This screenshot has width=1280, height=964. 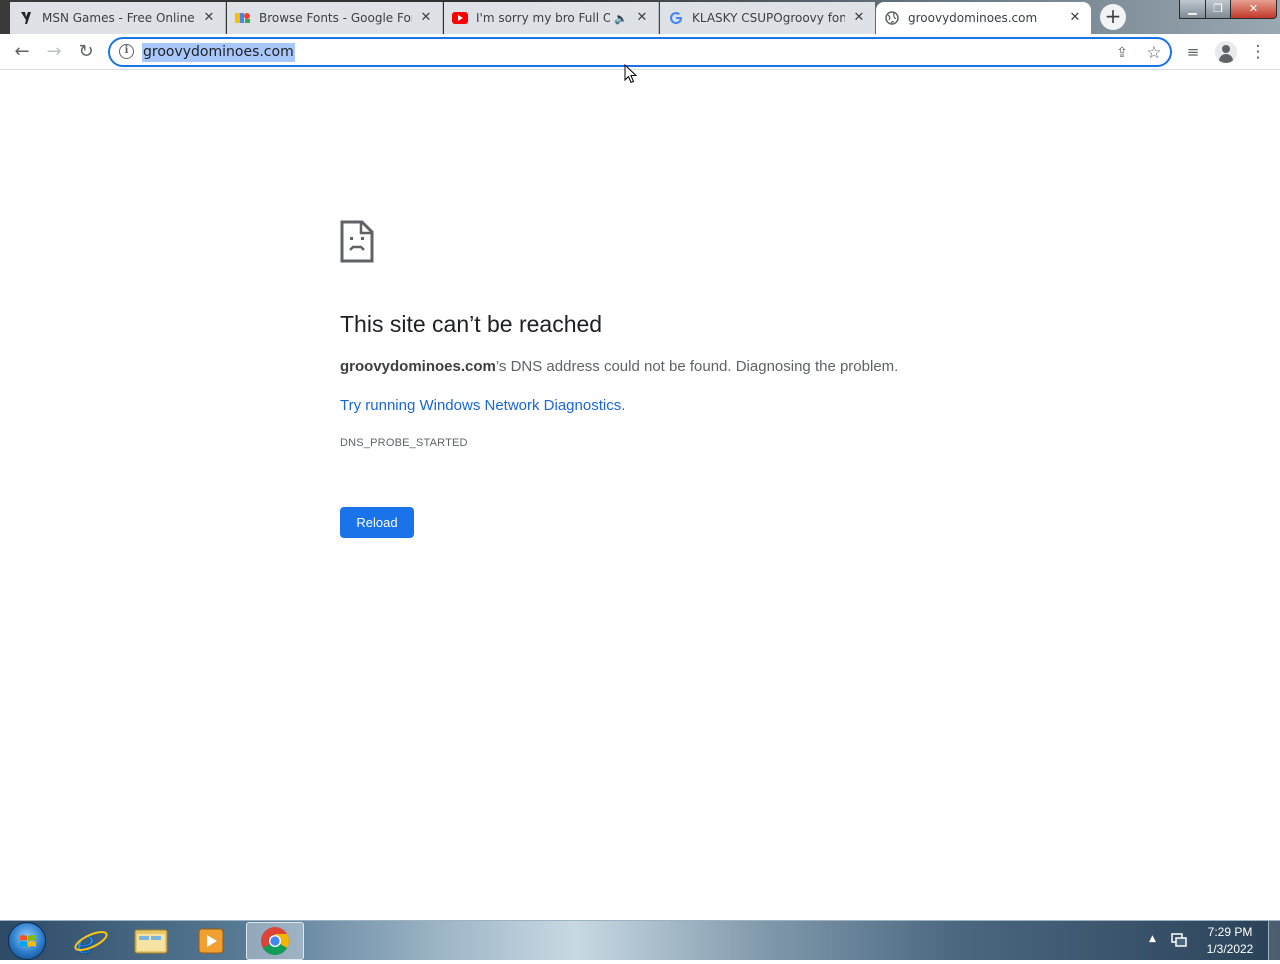 I want to click on show-desktop-button, so click(x=1274, y=941).